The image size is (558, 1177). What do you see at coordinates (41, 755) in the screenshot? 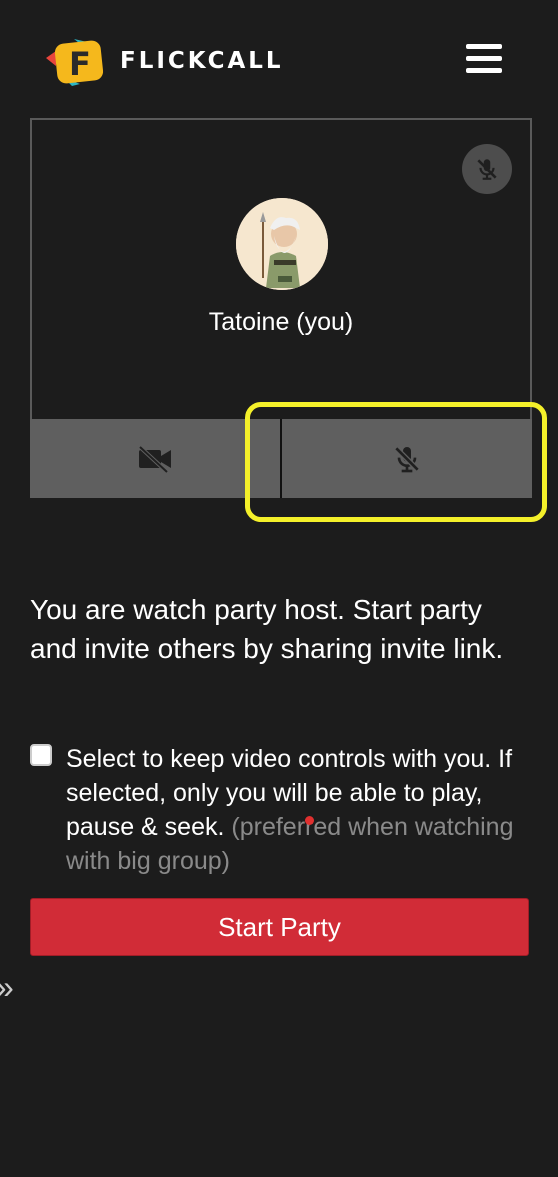
I see `keep-controls-checkbox` at bounding box center [41, 755].